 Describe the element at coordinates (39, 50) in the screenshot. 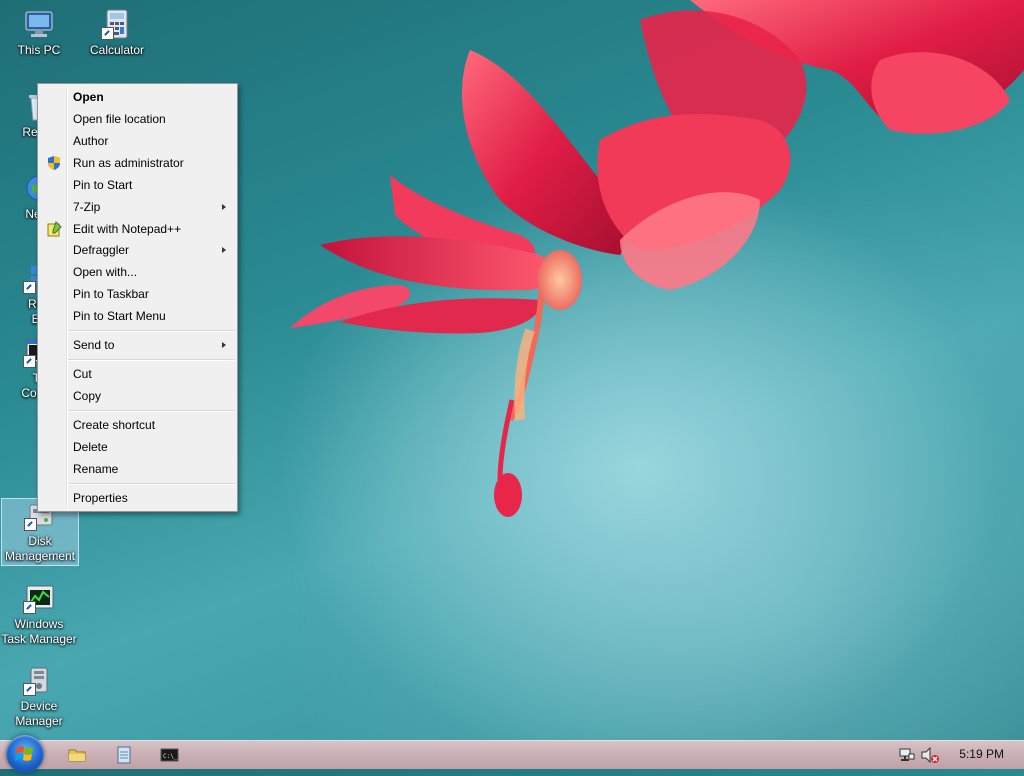

I see `desktop-icon-label: This PC` at that location.